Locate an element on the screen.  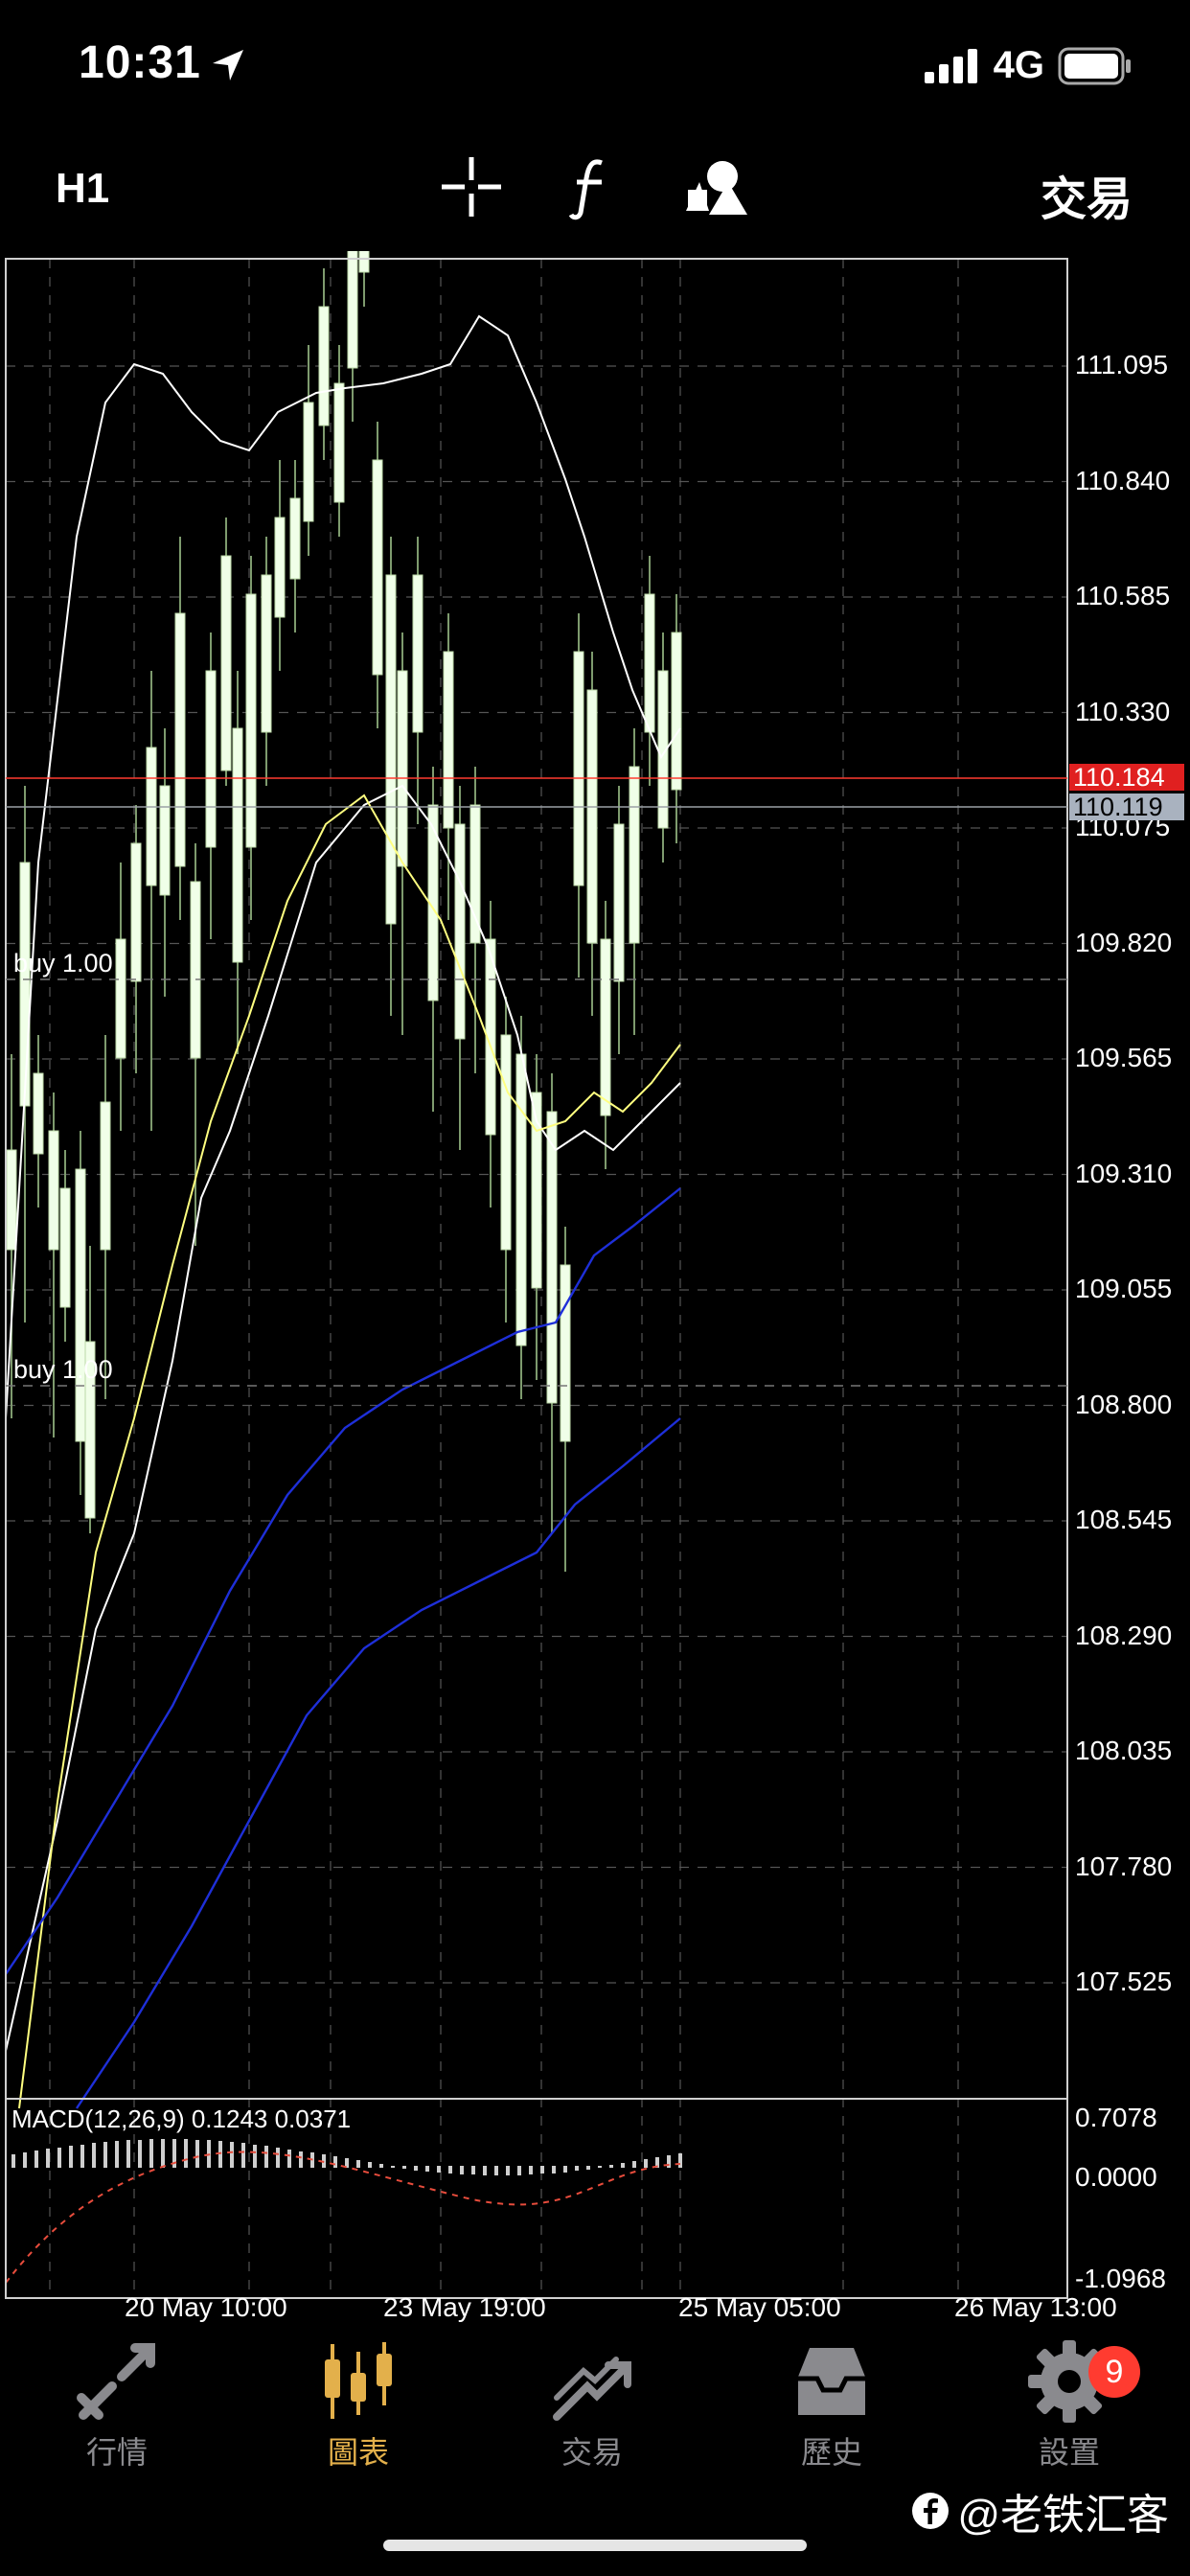
history-icon is located at coordinates (832, 2381).